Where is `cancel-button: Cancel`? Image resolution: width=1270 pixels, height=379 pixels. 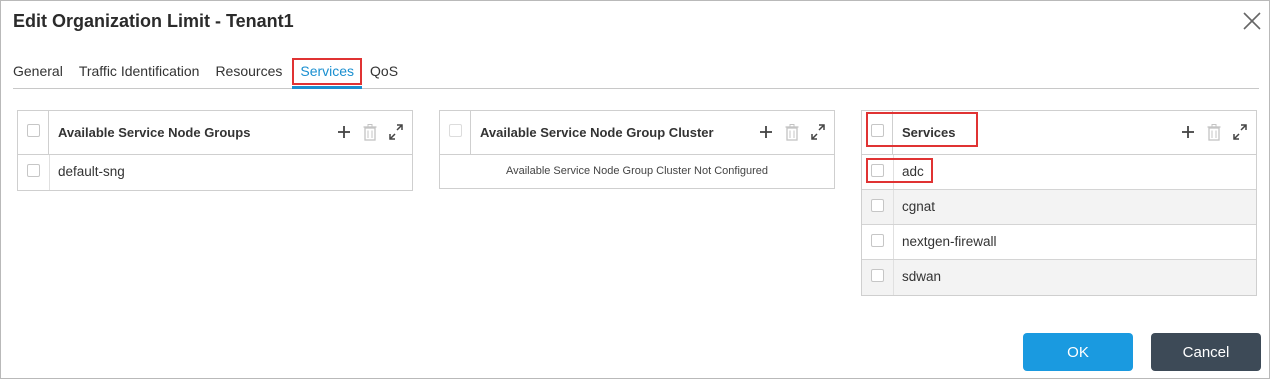
cancel-button: Cancel is located at coordinates (1206, 352).